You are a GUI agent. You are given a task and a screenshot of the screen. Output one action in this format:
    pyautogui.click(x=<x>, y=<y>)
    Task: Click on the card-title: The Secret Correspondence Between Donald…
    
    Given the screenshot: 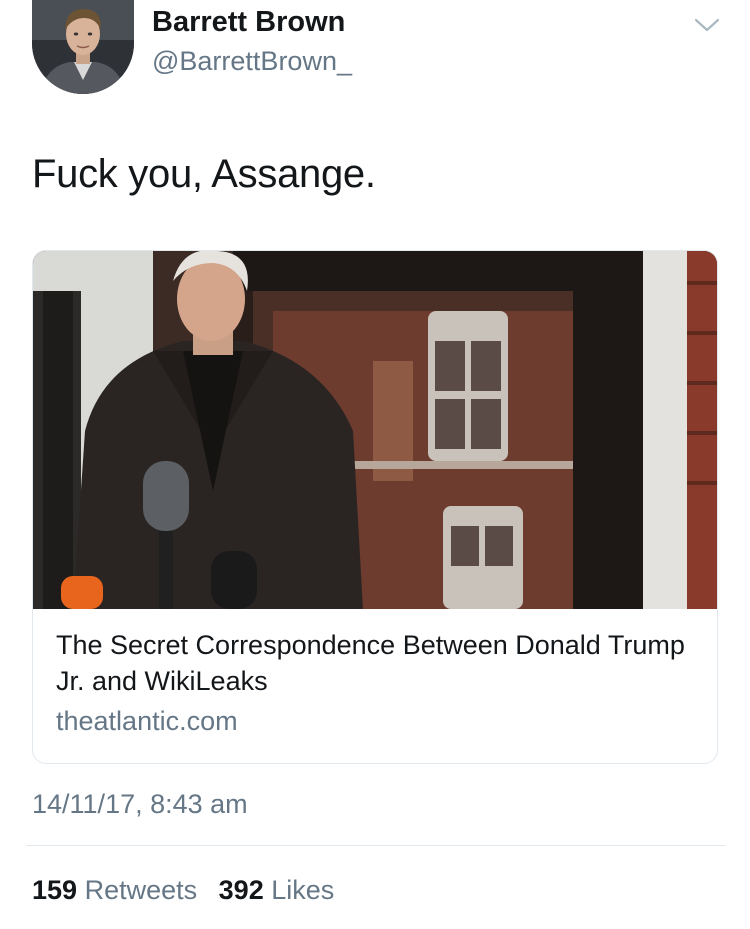 What is the action you would take?
    pyautogui.click(x=376, y=663)
    